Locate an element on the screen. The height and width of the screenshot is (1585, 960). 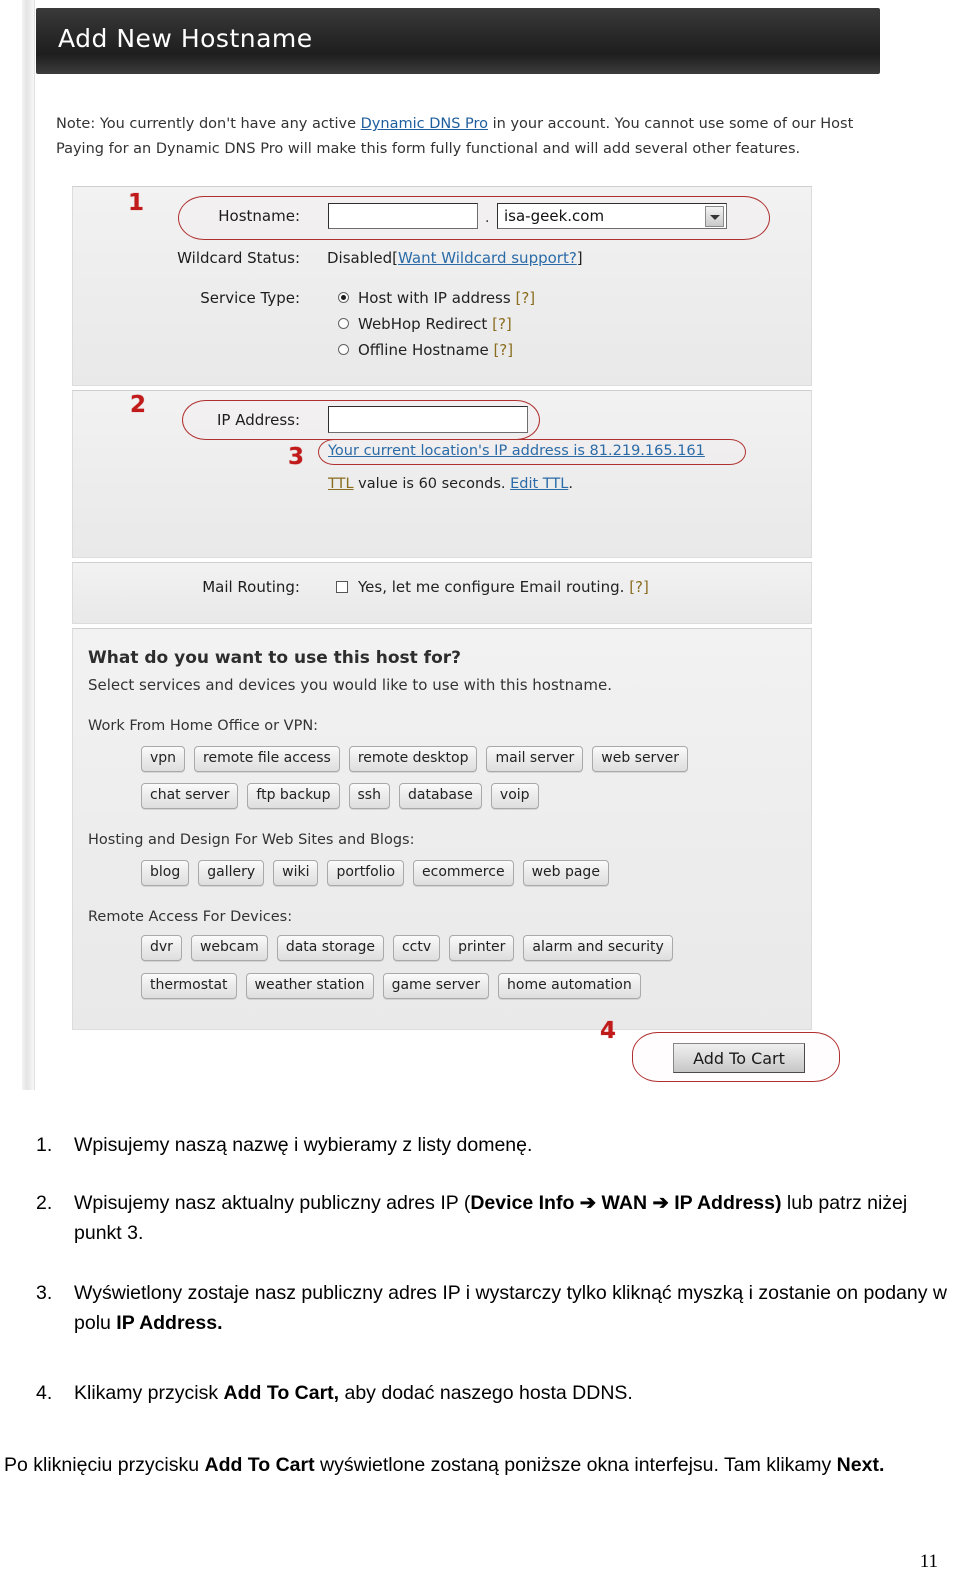
service-option-1-label: WebHop Redirect is located at coordinates (423, 324).